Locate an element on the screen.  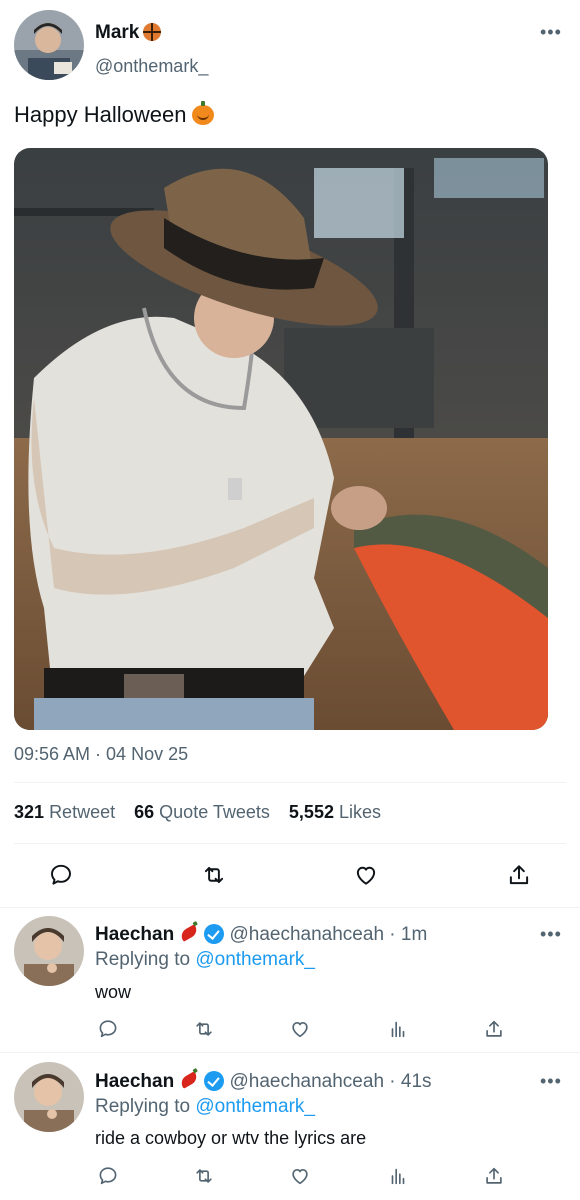
author-avatar is located at coordinates (49, 45).